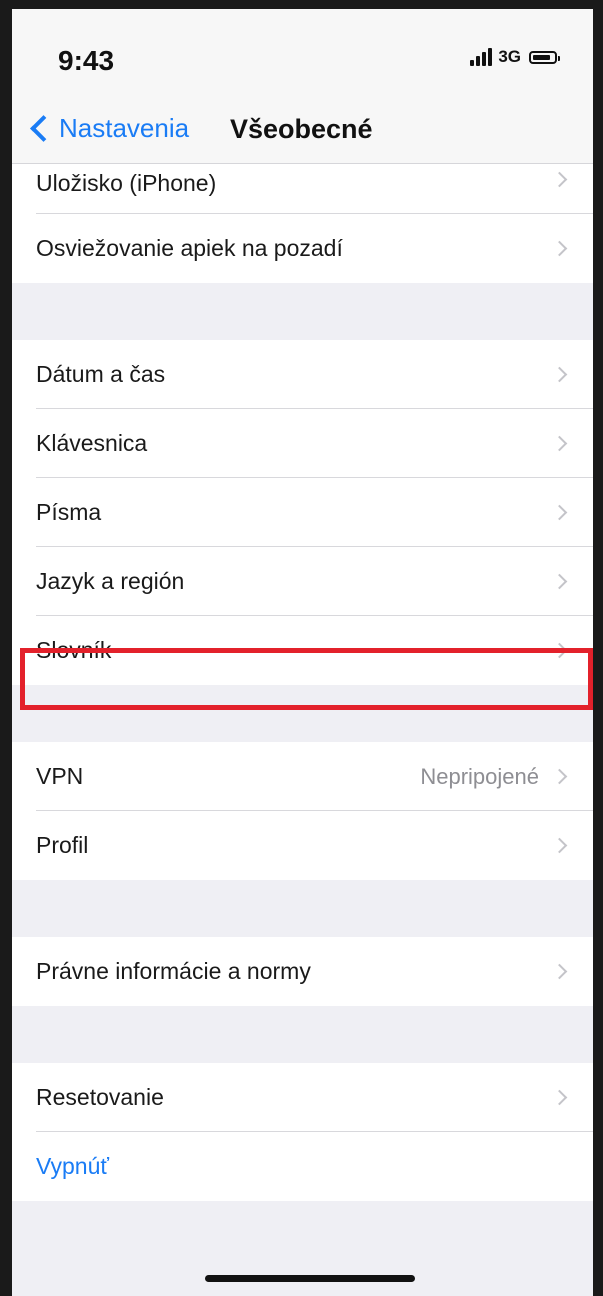 The image size is (603, 1296). Describe the element at coordinates (72, 1166) in the screenshot. I see `row-label: Vypnúť` at that location.